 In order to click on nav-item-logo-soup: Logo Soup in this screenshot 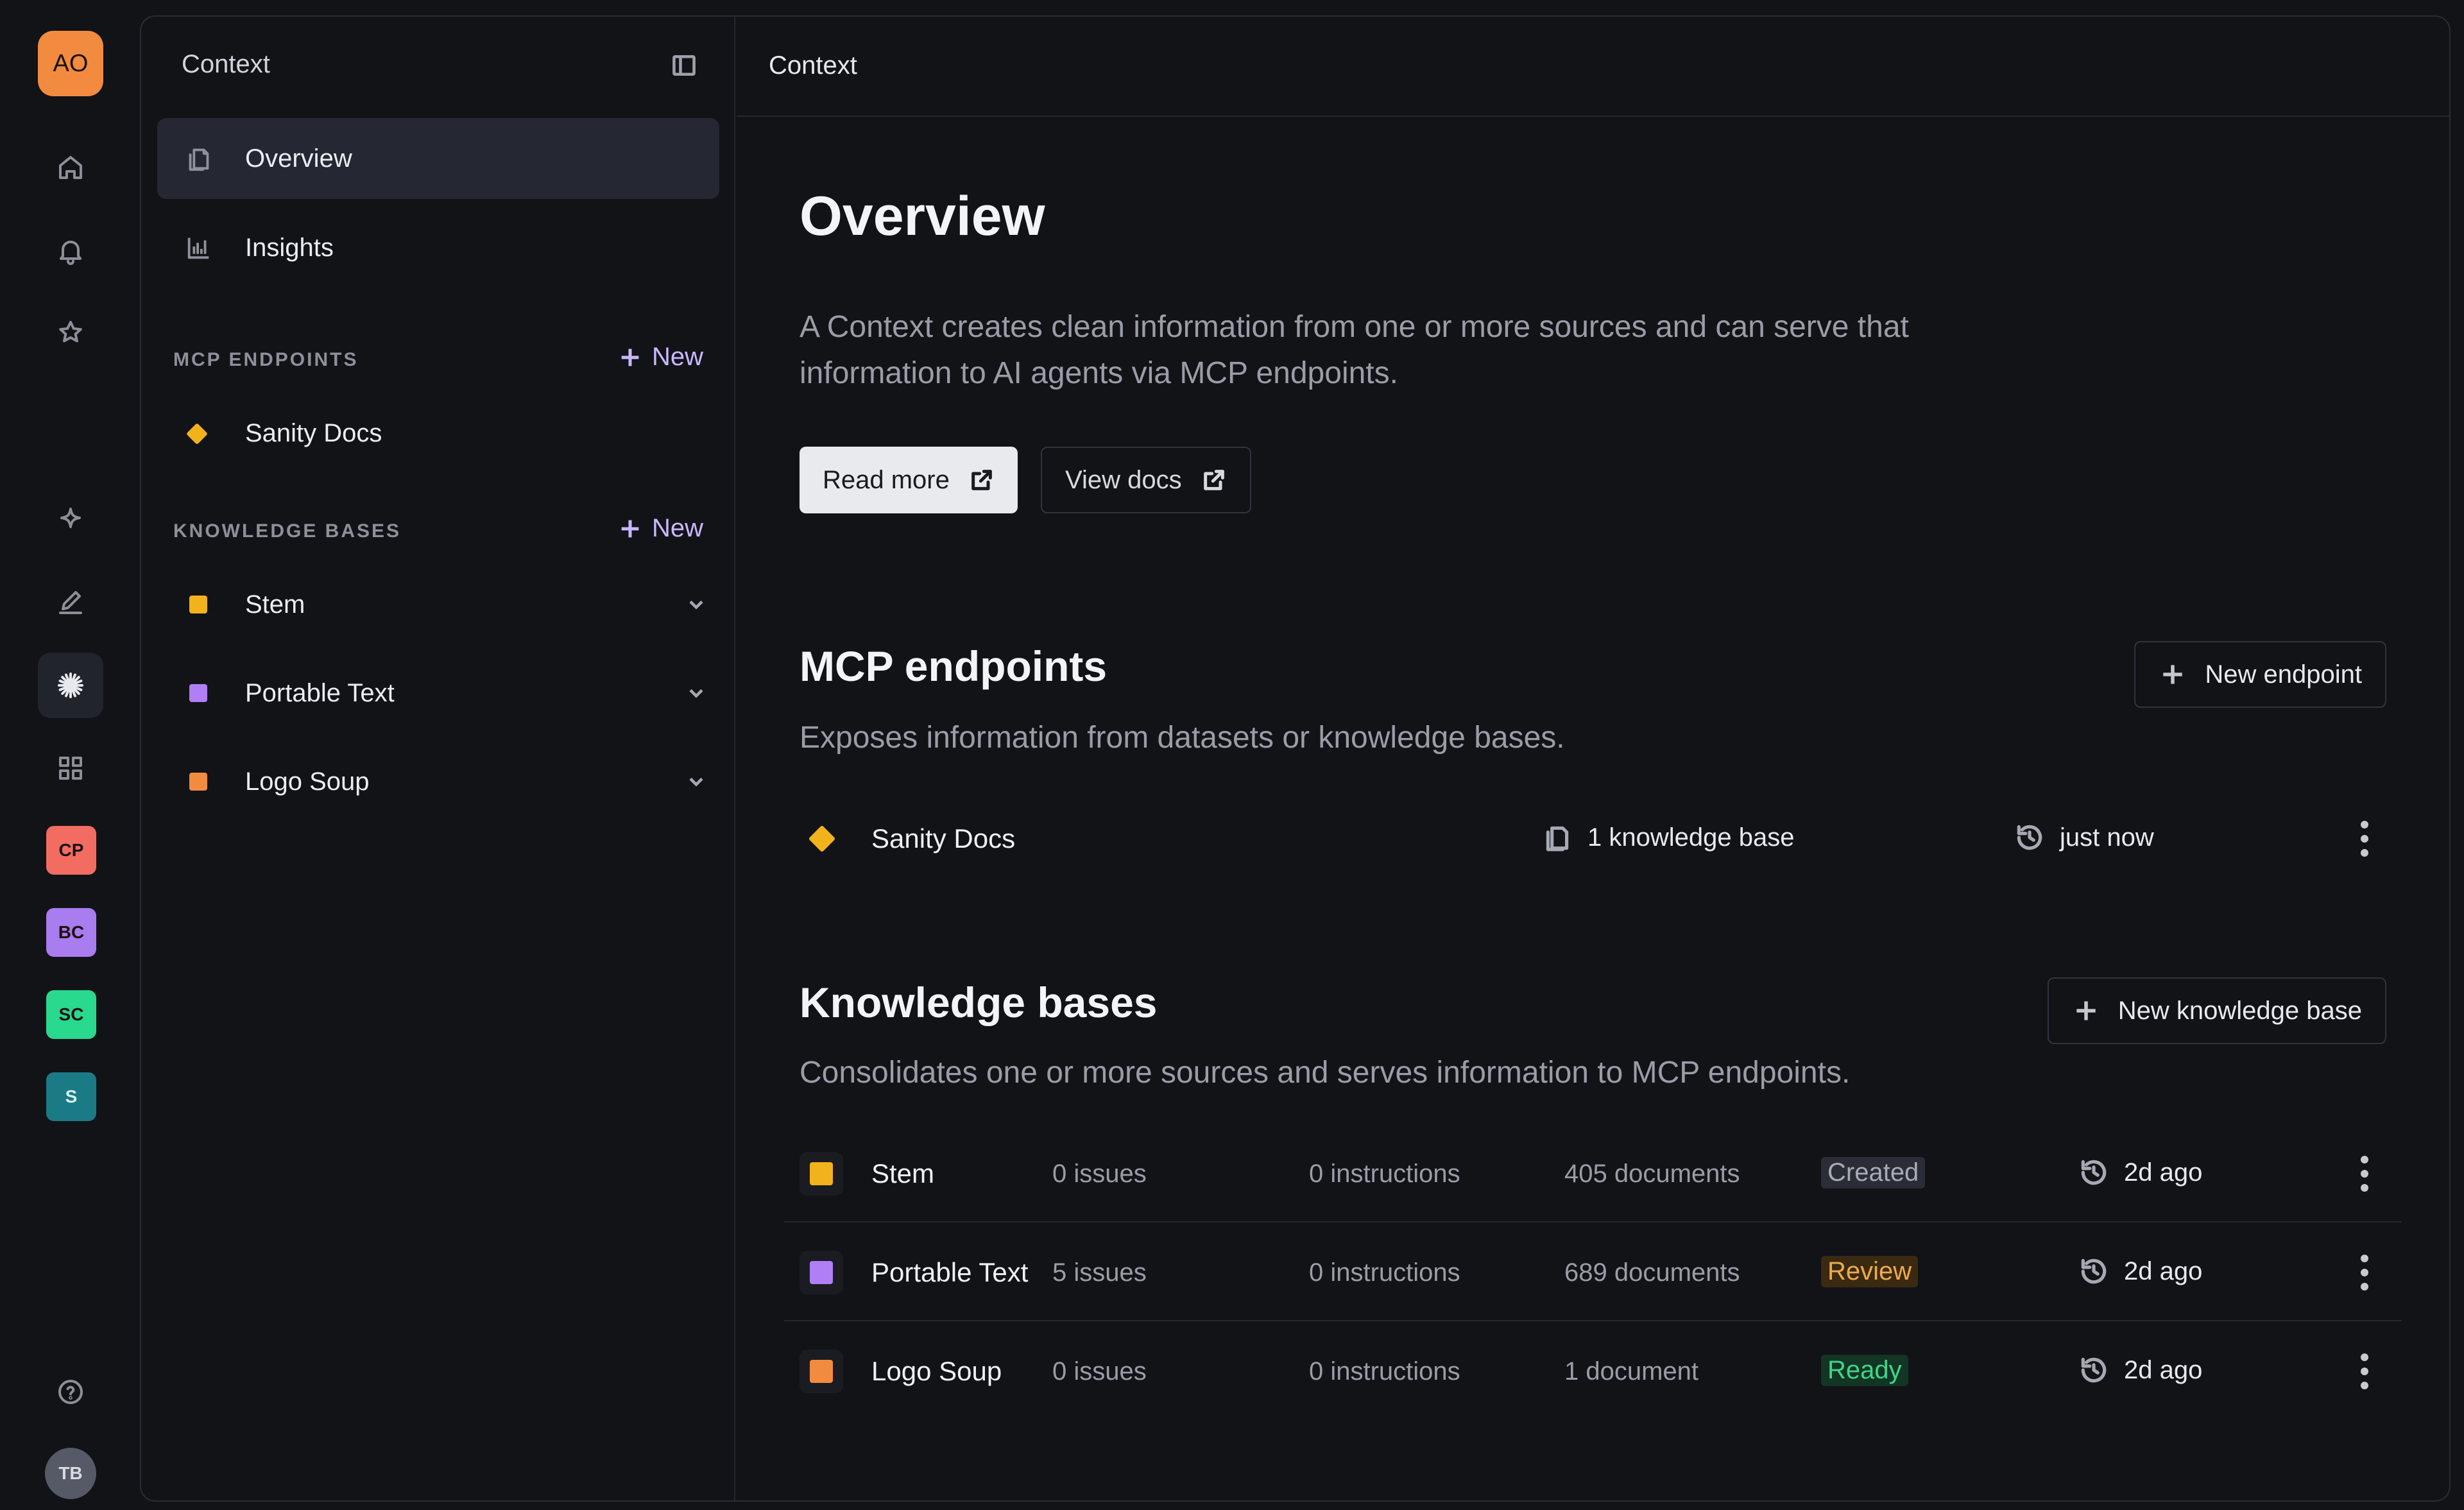, I will do `click(438, 781)`.